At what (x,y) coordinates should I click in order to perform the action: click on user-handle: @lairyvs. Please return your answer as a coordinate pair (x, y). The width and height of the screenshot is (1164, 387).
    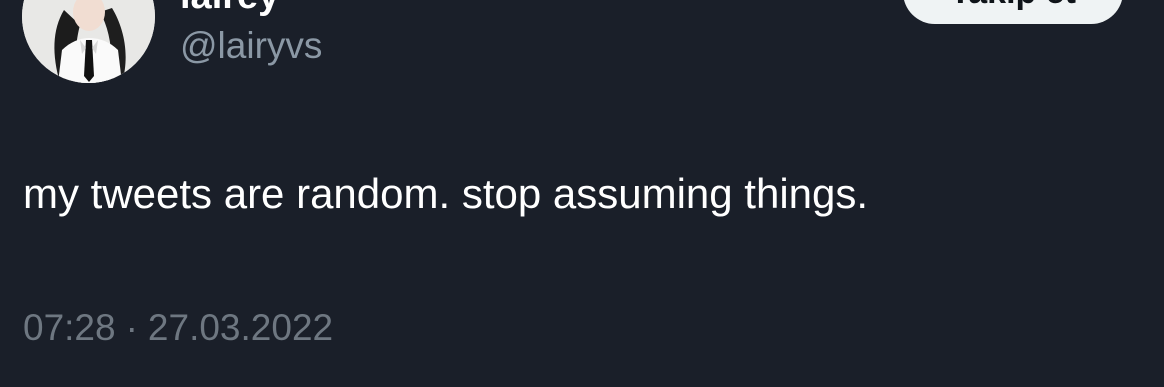
    Looking at the image, I should click on (251, 46).